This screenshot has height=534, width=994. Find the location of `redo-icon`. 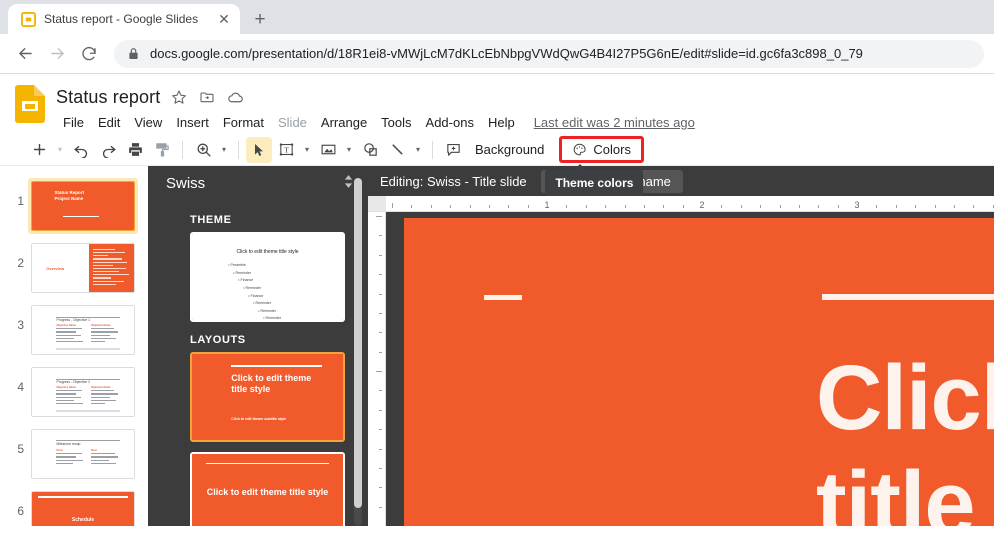

redo-icon is located at coordinates (108, 150).